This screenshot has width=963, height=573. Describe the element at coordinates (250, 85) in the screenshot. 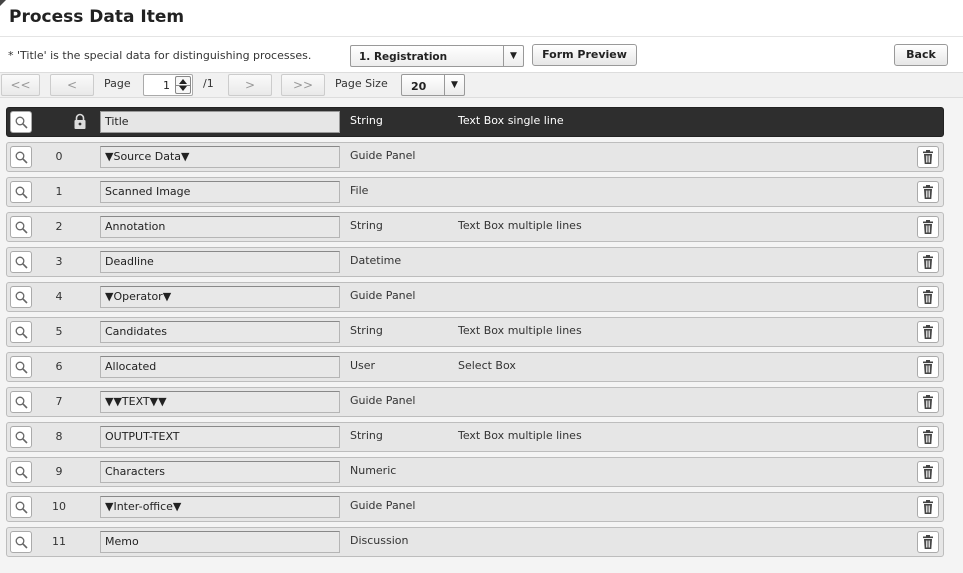

I see `next-page-button: >` at that location.